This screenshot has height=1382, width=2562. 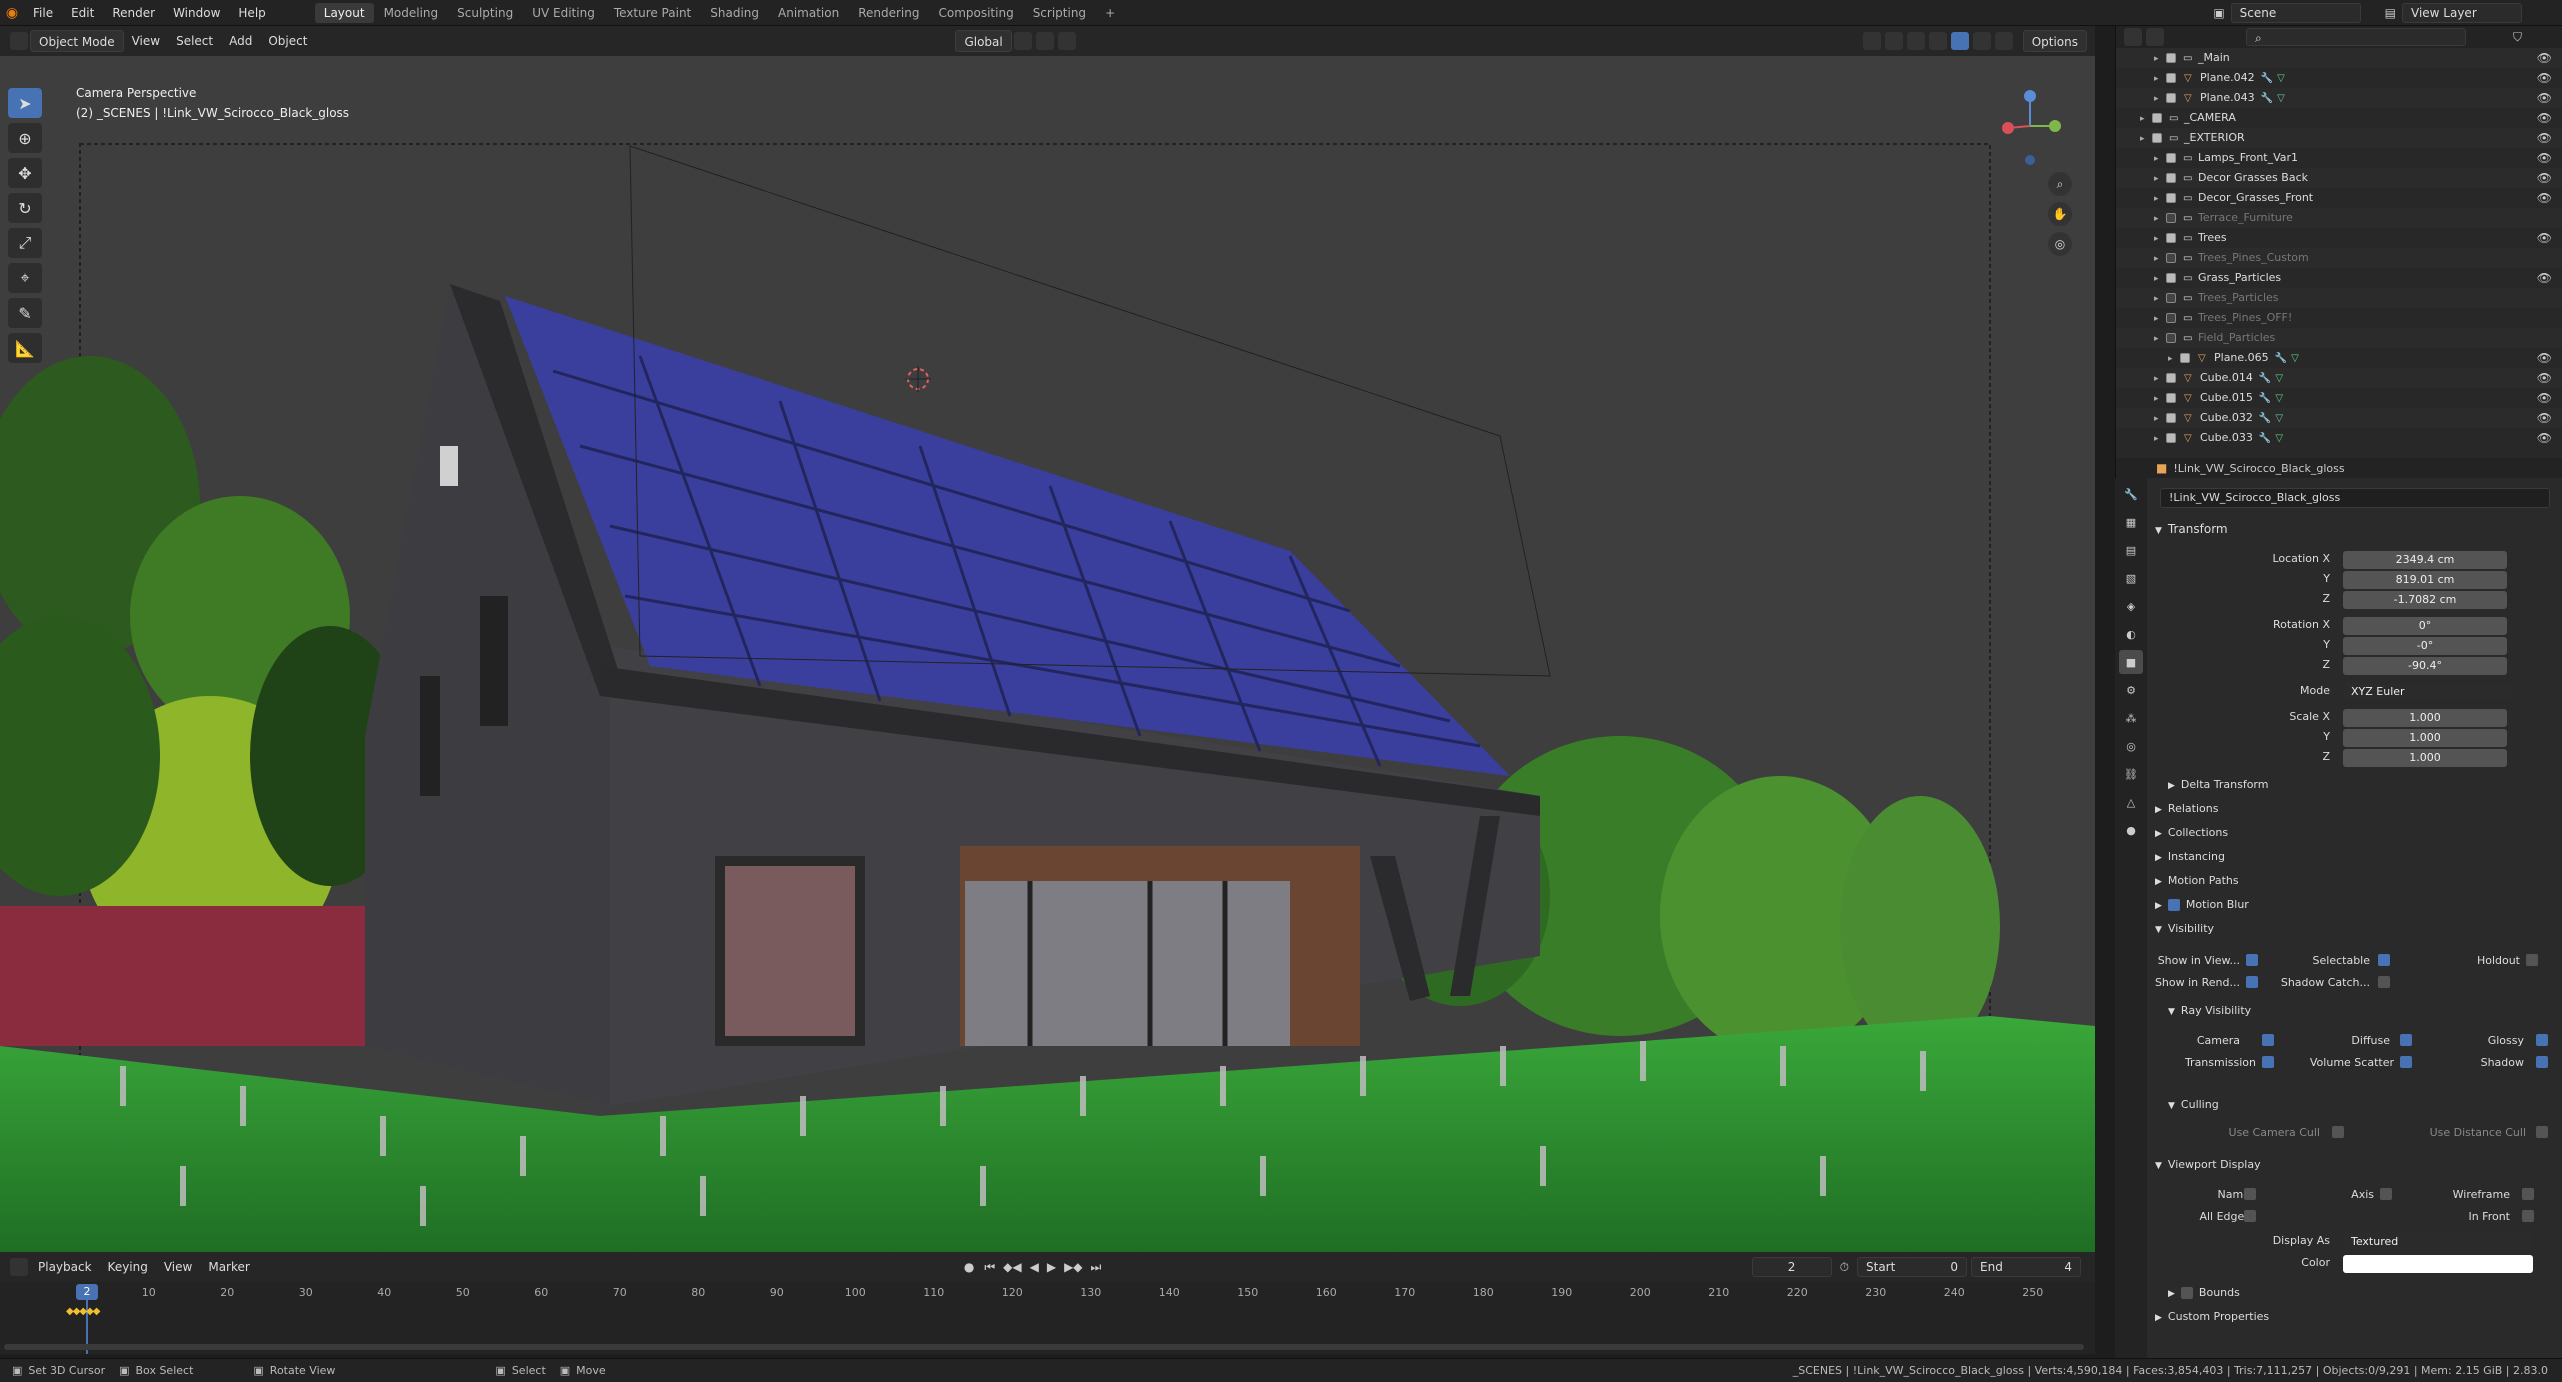 I want to click on data-tab-icon: △, so click(x=2131, y=802).